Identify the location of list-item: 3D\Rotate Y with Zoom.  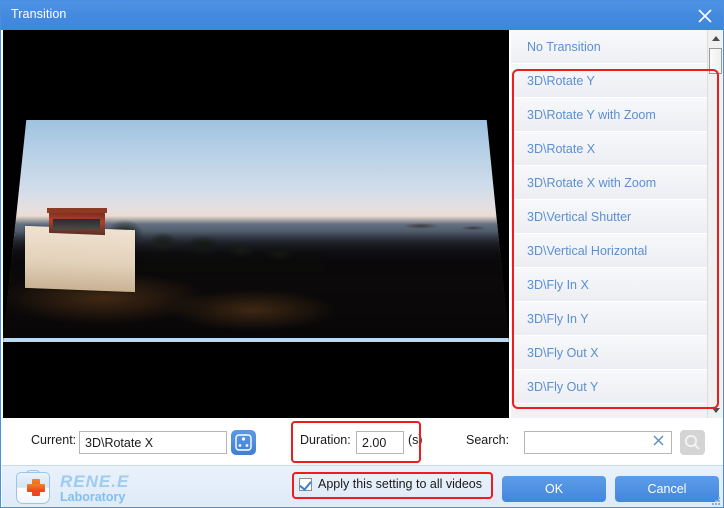
(609, 115).